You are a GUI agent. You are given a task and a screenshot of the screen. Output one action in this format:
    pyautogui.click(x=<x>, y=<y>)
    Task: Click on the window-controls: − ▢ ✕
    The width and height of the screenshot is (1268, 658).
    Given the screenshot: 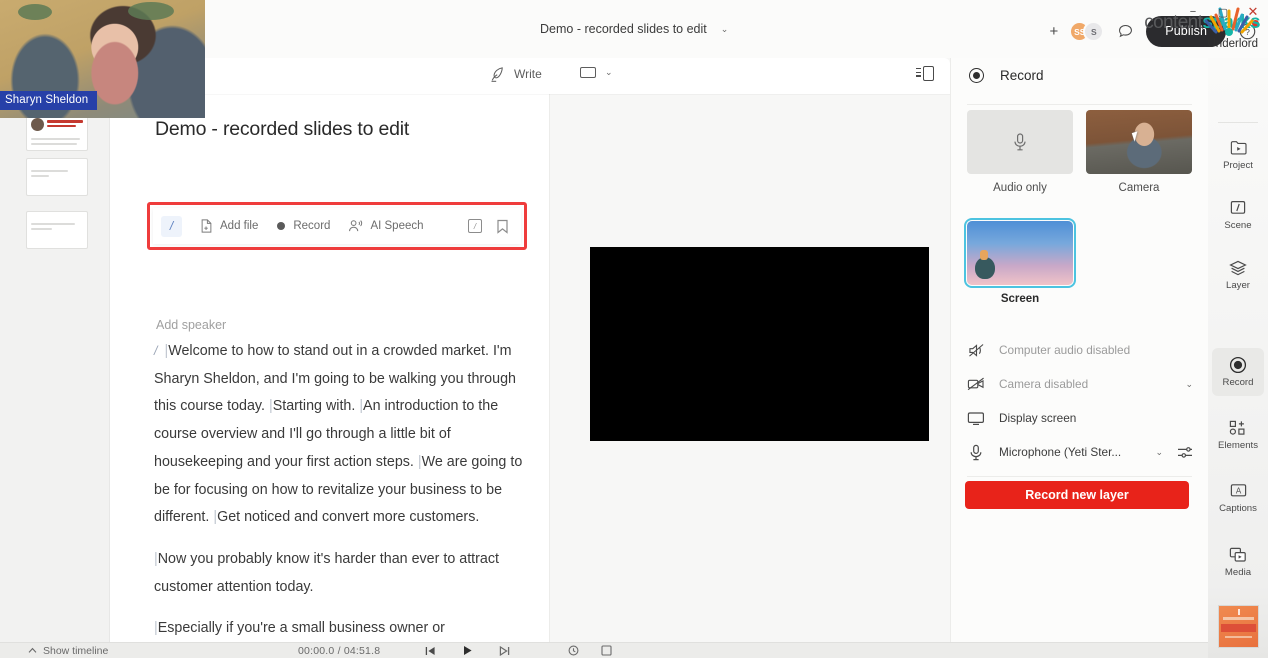 What is the action you would take?
    pyautogui.click(x=1223, y=12)
    